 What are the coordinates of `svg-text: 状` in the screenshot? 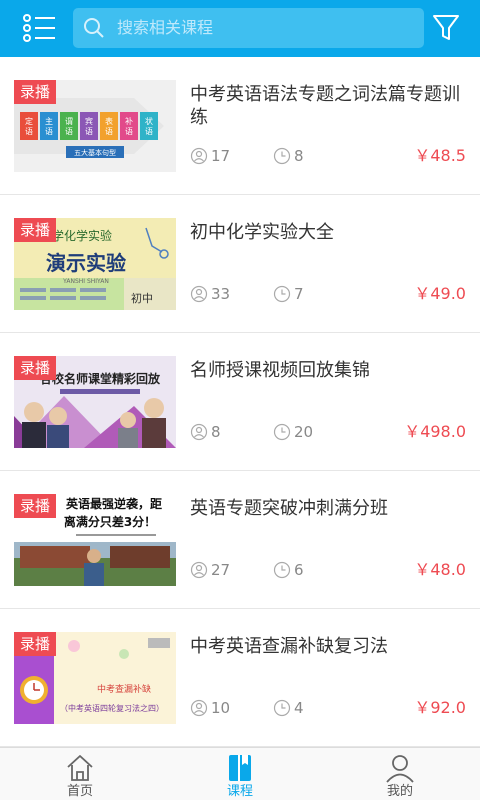 It's located at (149, 121).